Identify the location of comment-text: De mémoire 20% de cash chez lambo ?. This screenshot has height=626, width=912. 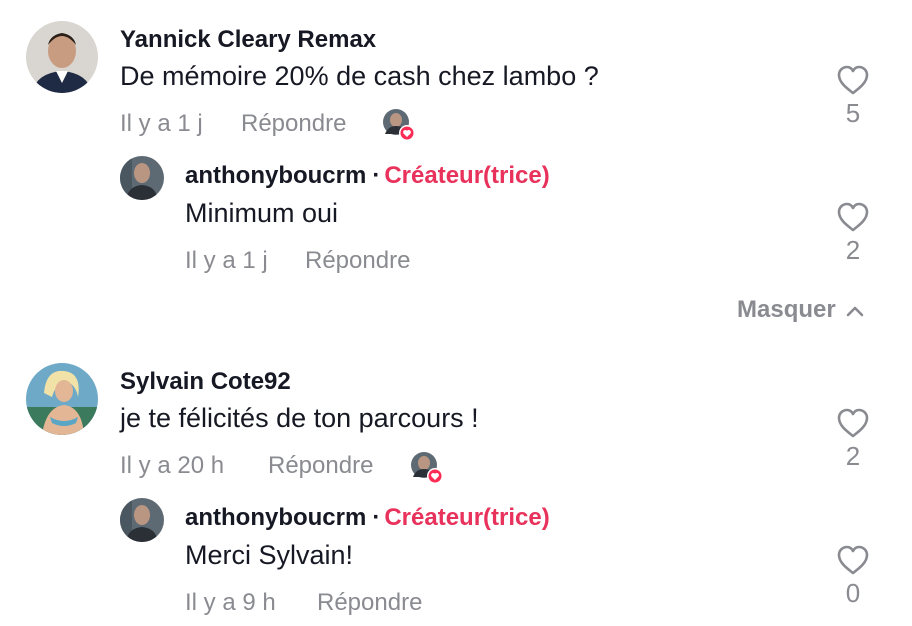
(359, 76).